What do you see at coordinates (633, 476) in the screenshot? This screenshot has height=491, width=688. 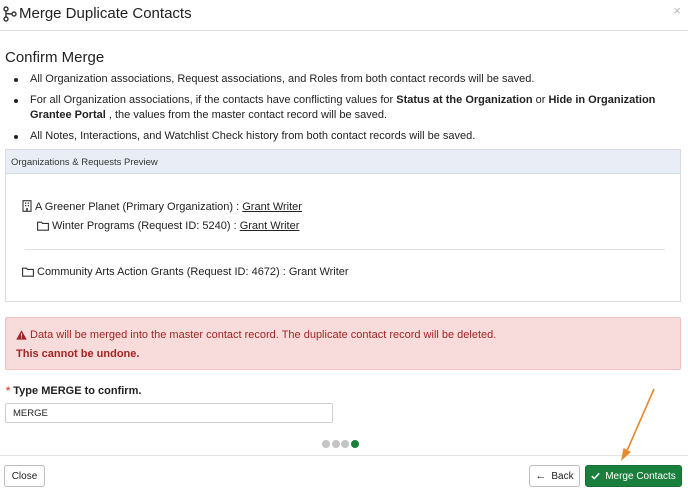 I see `merge-contacts-button: Merge Contacts` at bounding box center [633, 476].